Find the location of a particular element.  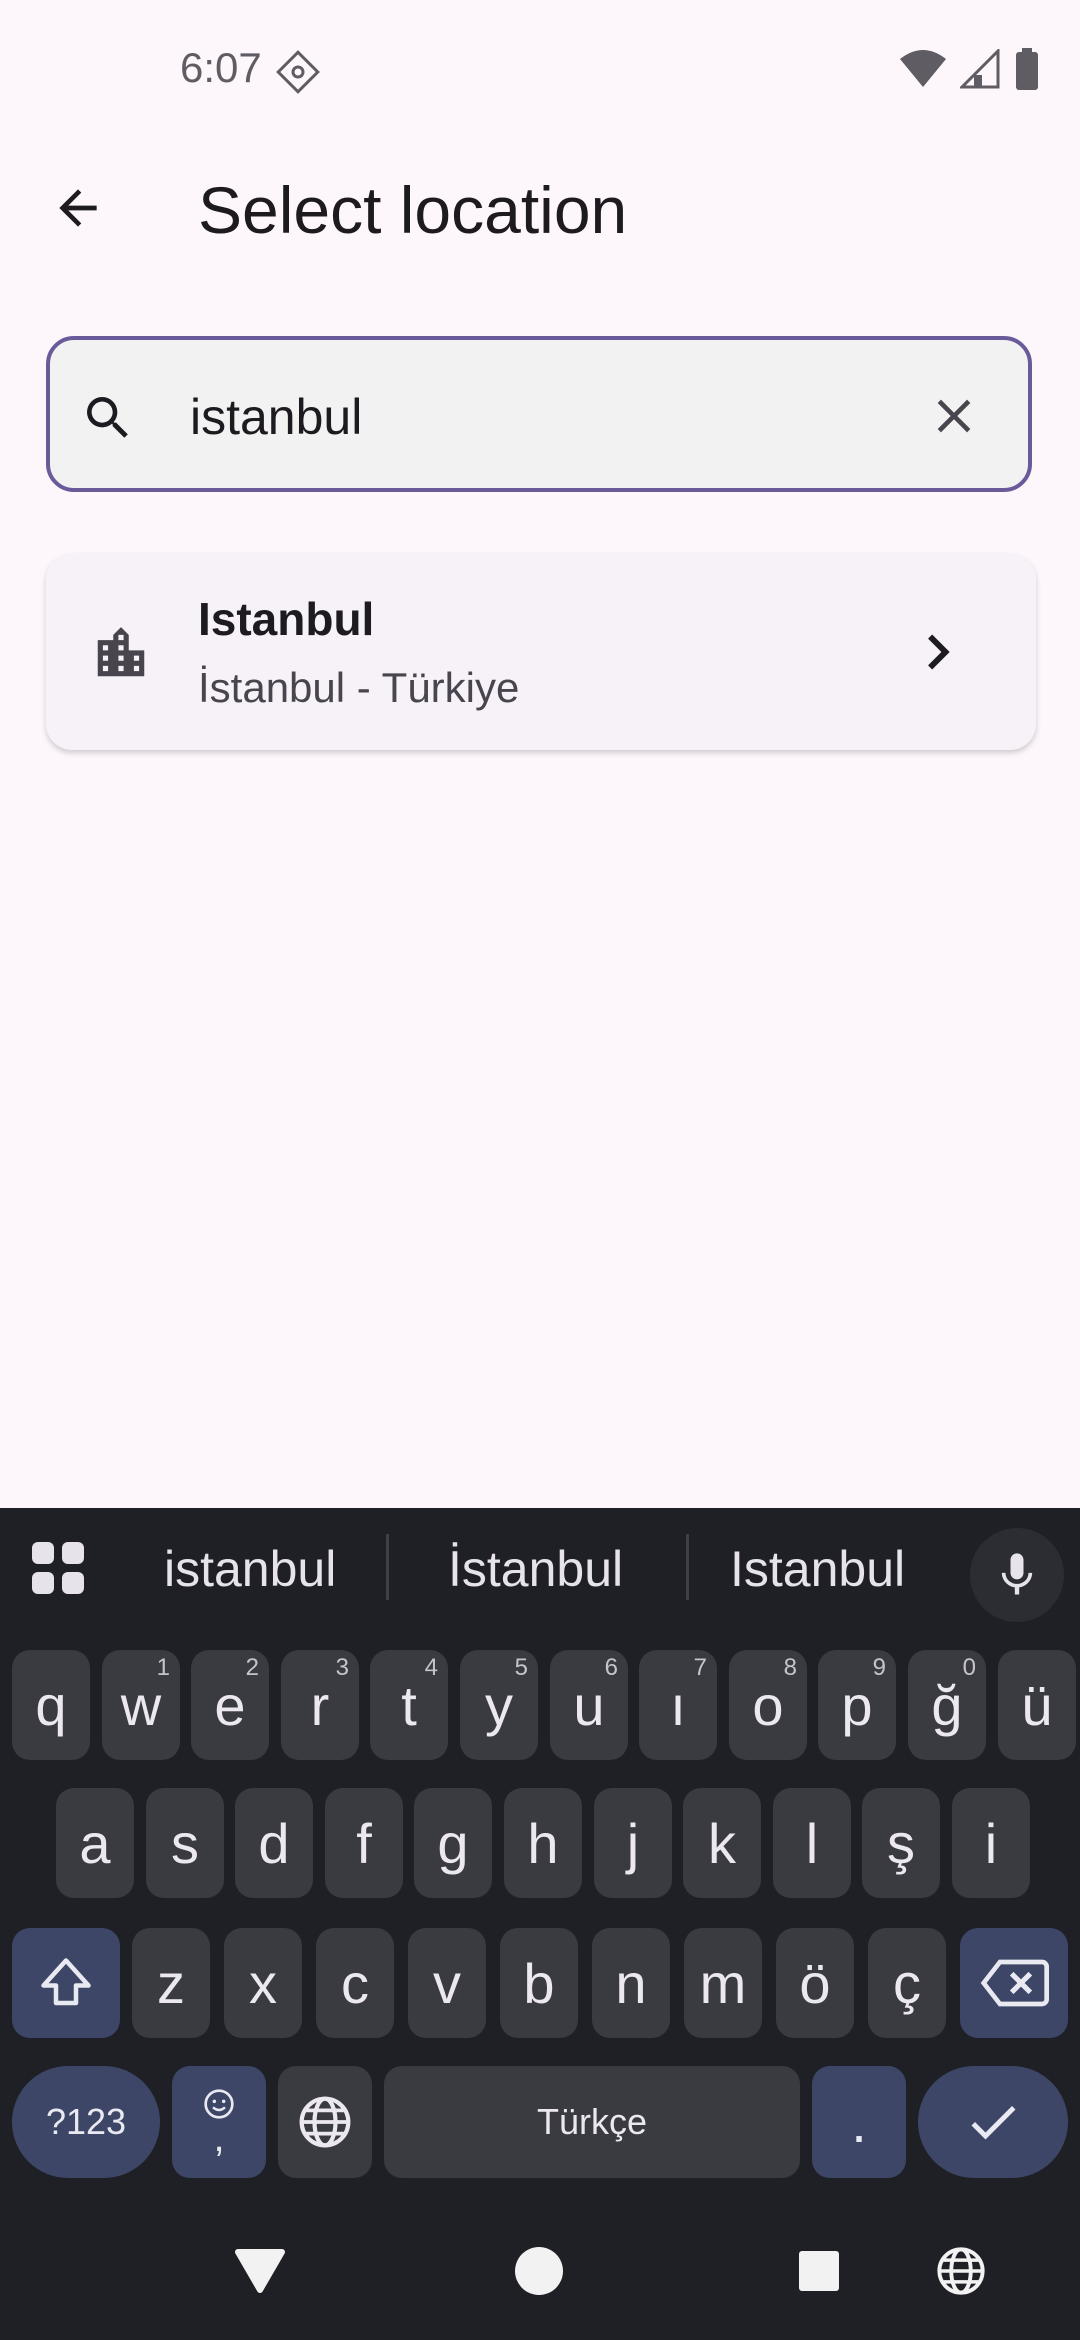

key-t: t4 is located at coordinates (409, 1705).